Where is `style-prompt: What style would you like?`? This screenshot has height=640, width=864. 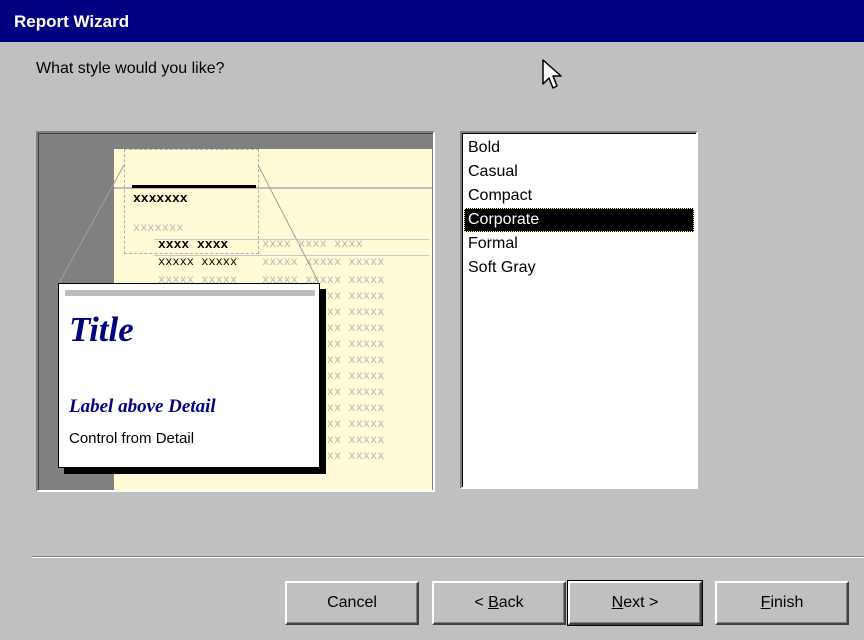
style-prompt: What style would you like? is located at coordinates (130, 68).